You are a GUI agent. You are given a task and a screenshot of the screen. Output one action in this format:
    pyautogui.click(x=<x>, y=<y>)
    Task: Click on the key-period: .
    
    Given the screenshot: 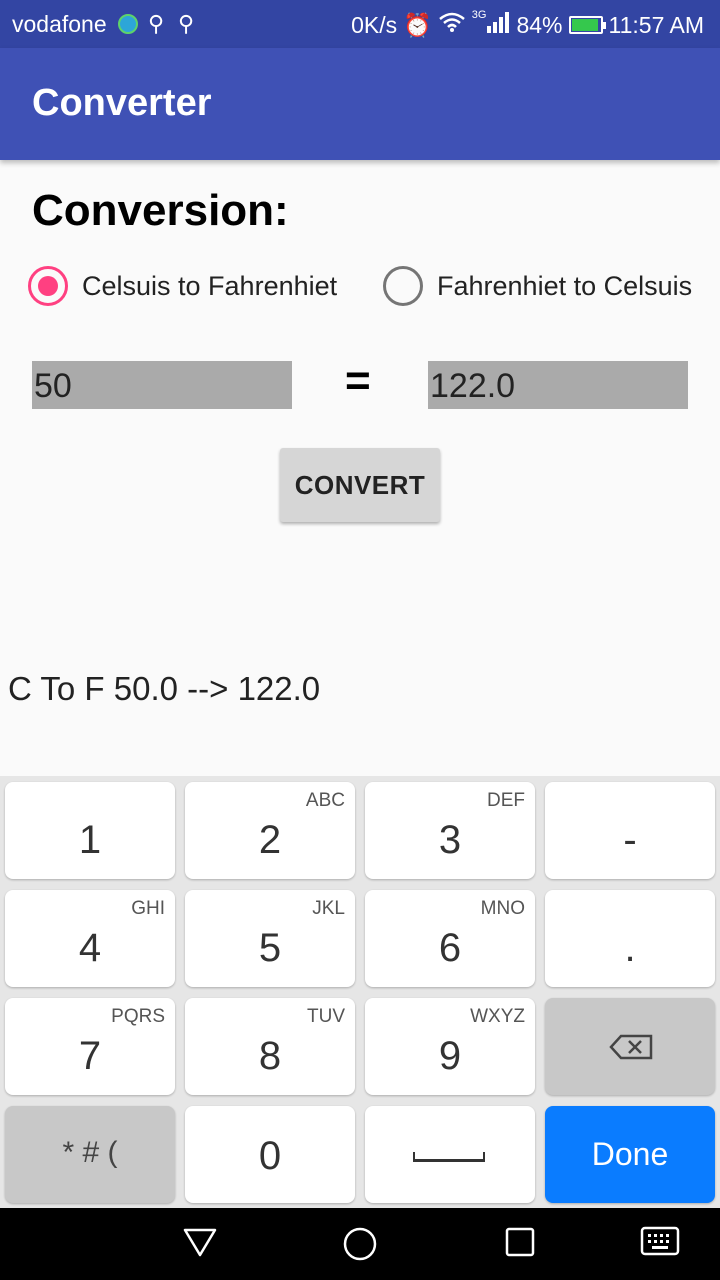 What is the action you would take?
    pyautogui.click(x=630, y=938)
    